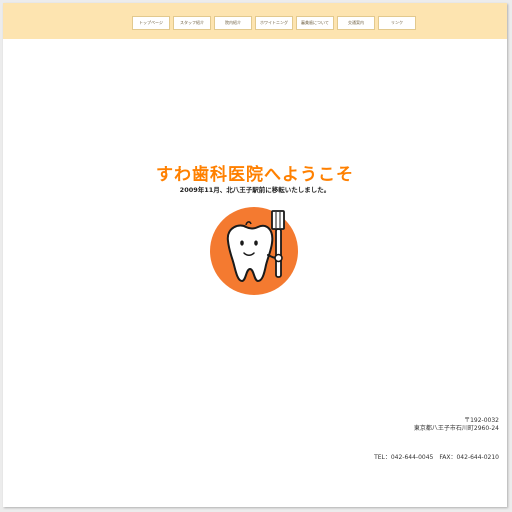  Describe the element at coordinates (404, 457) in the screenshot. I see `tel-number: TEL：042-644-0045` at that location.